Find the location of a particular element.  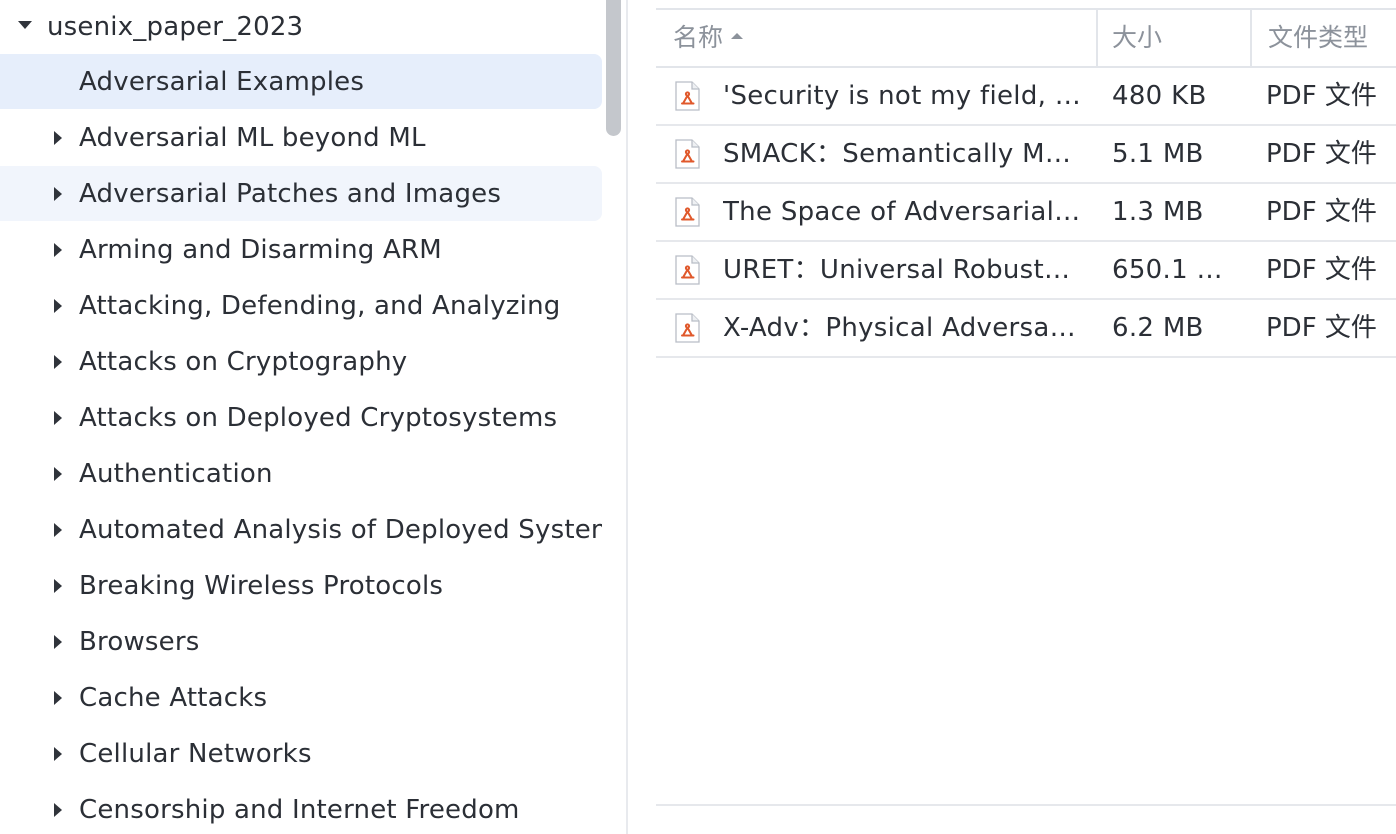

tree-item-label: Adversarial ML beyond ML is located at coordinates (252, 138).